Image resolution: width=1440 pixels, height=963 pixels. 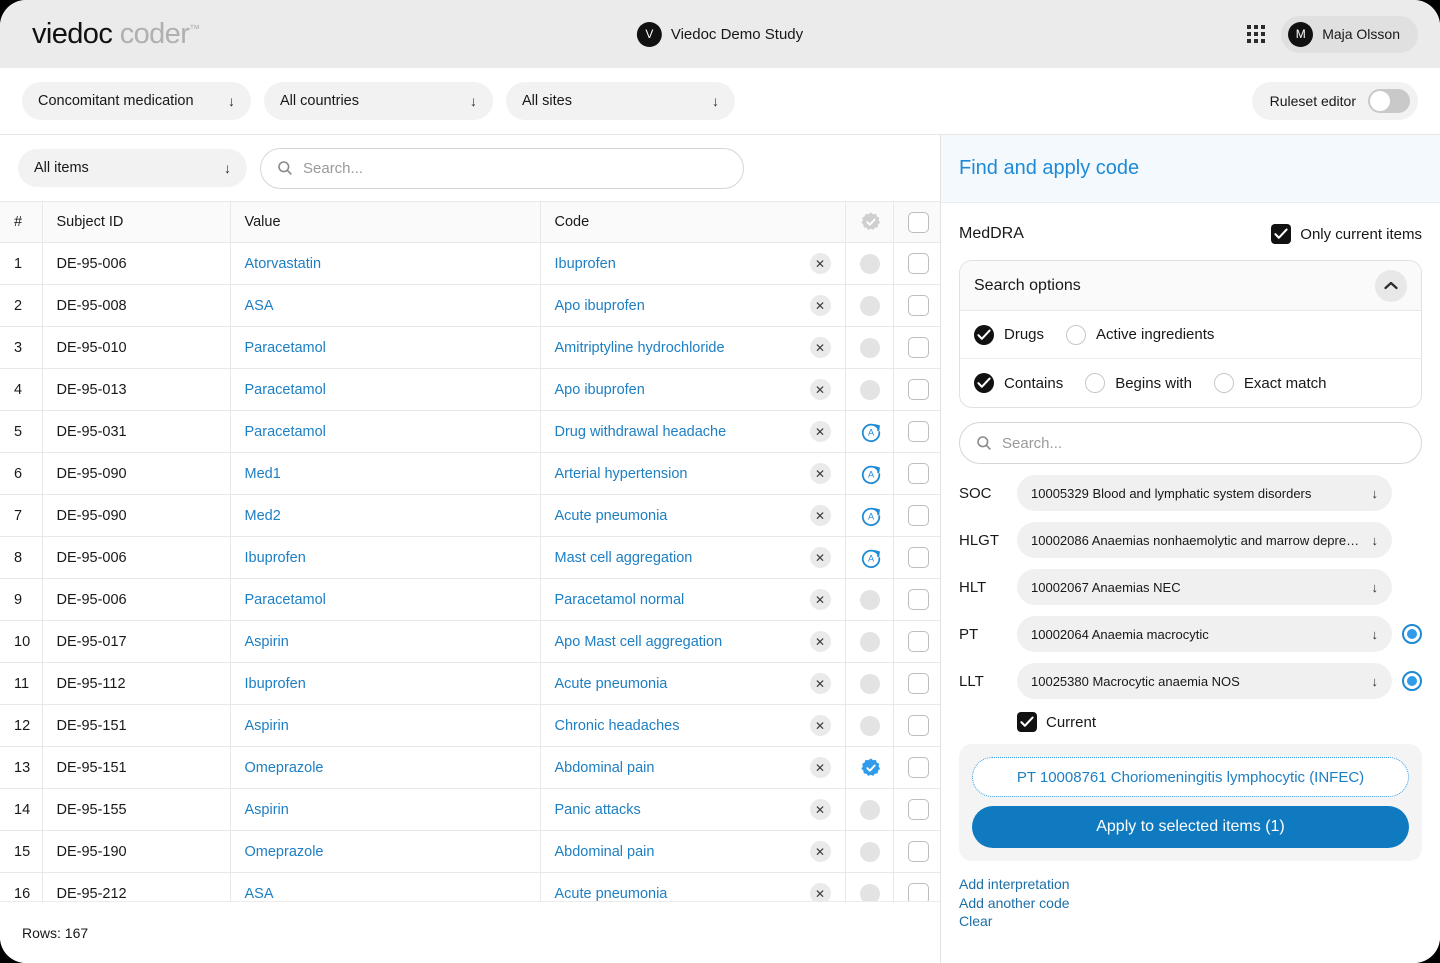 I want to click on add-another-code-link: Add another code, so click(x=1190, y=903).